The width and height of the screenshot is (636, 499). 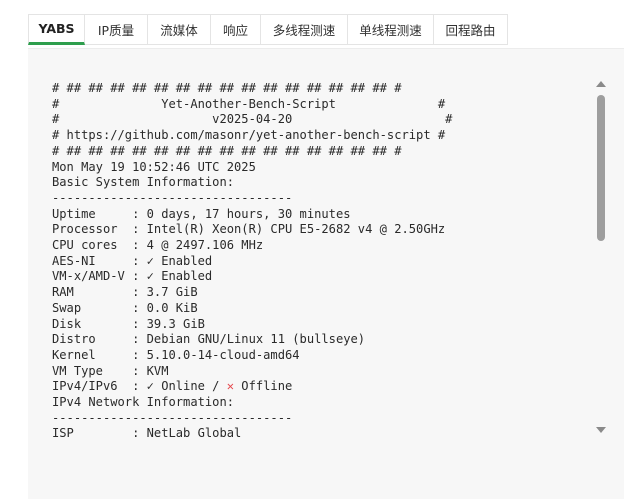 What do you see at coordinates (391, 29) in the screenshot?
I see `tab-single-thread-speedtest: 单线程测速` at bounding box center [391, 29].